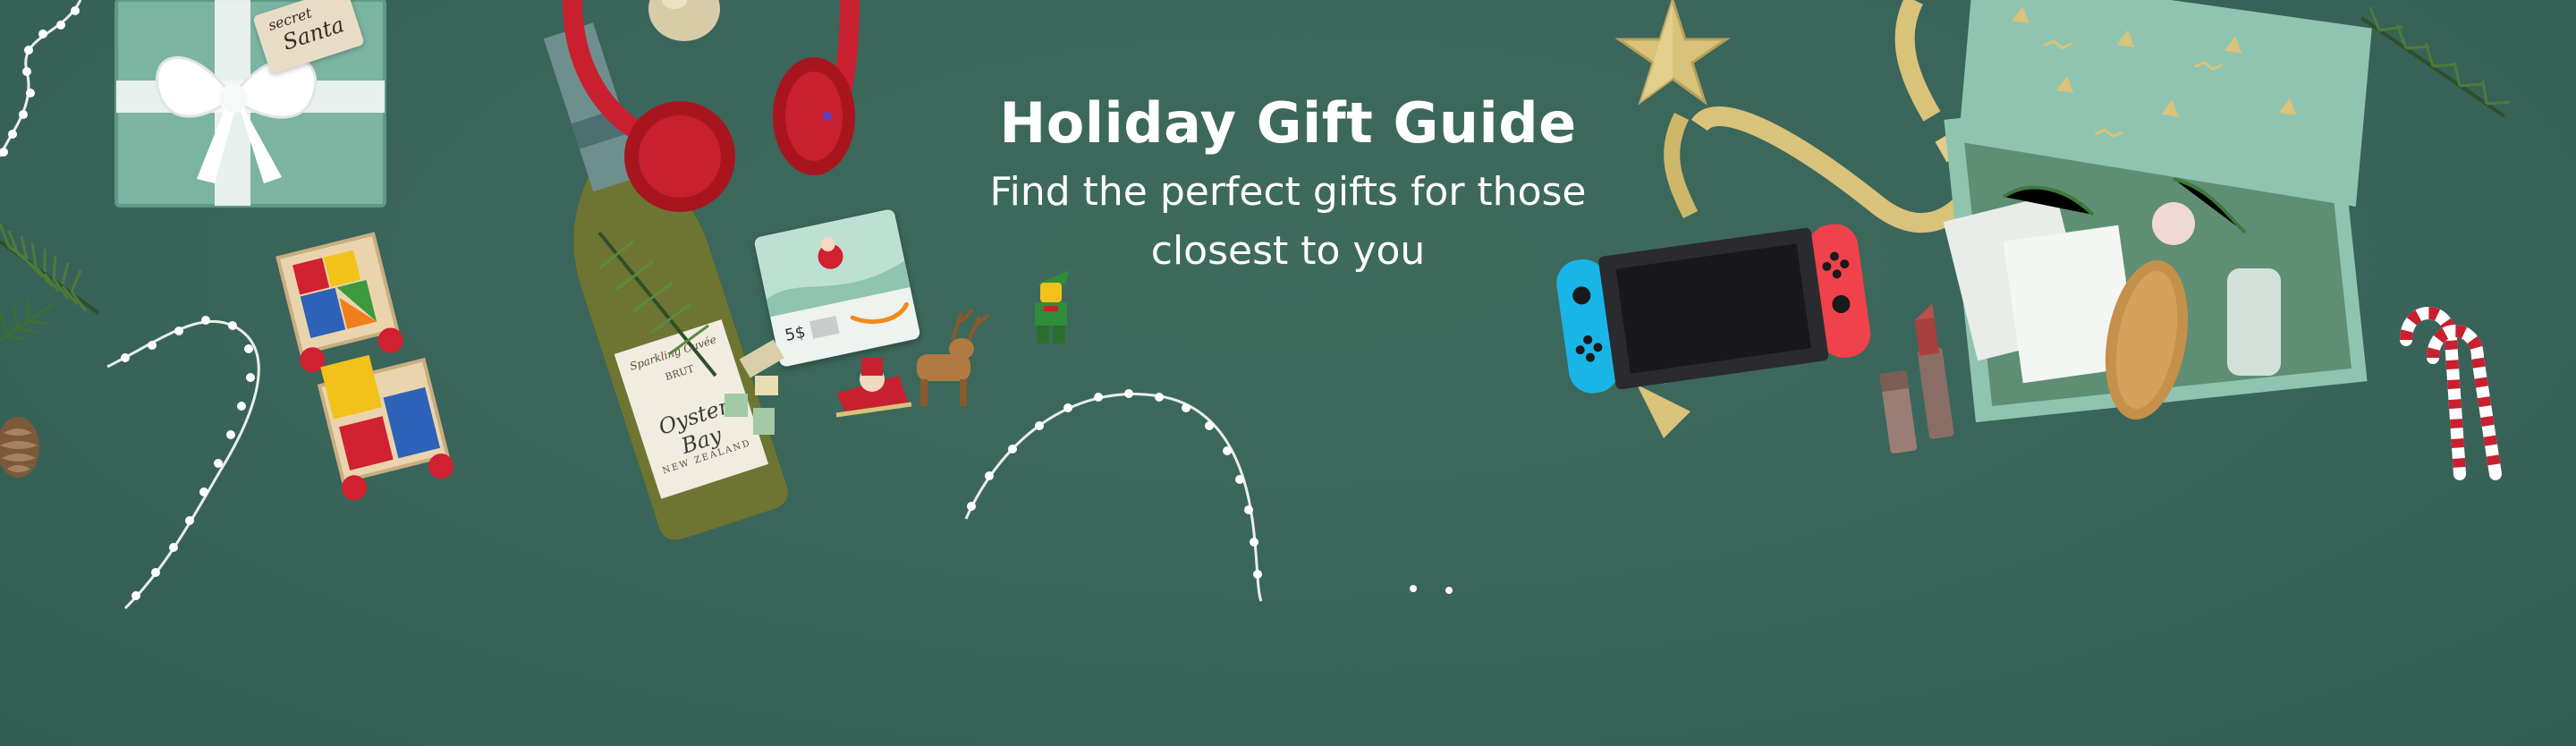 The width and height of the screenshot is (2576, 746). I want to click on toy-blocks-icon, so click(754, 387).